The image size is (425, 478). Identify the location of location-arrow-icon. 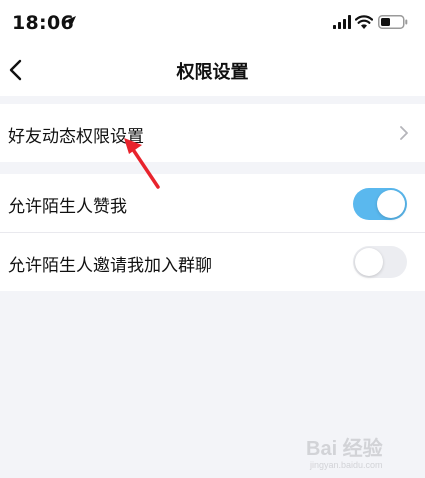
(70, 22).